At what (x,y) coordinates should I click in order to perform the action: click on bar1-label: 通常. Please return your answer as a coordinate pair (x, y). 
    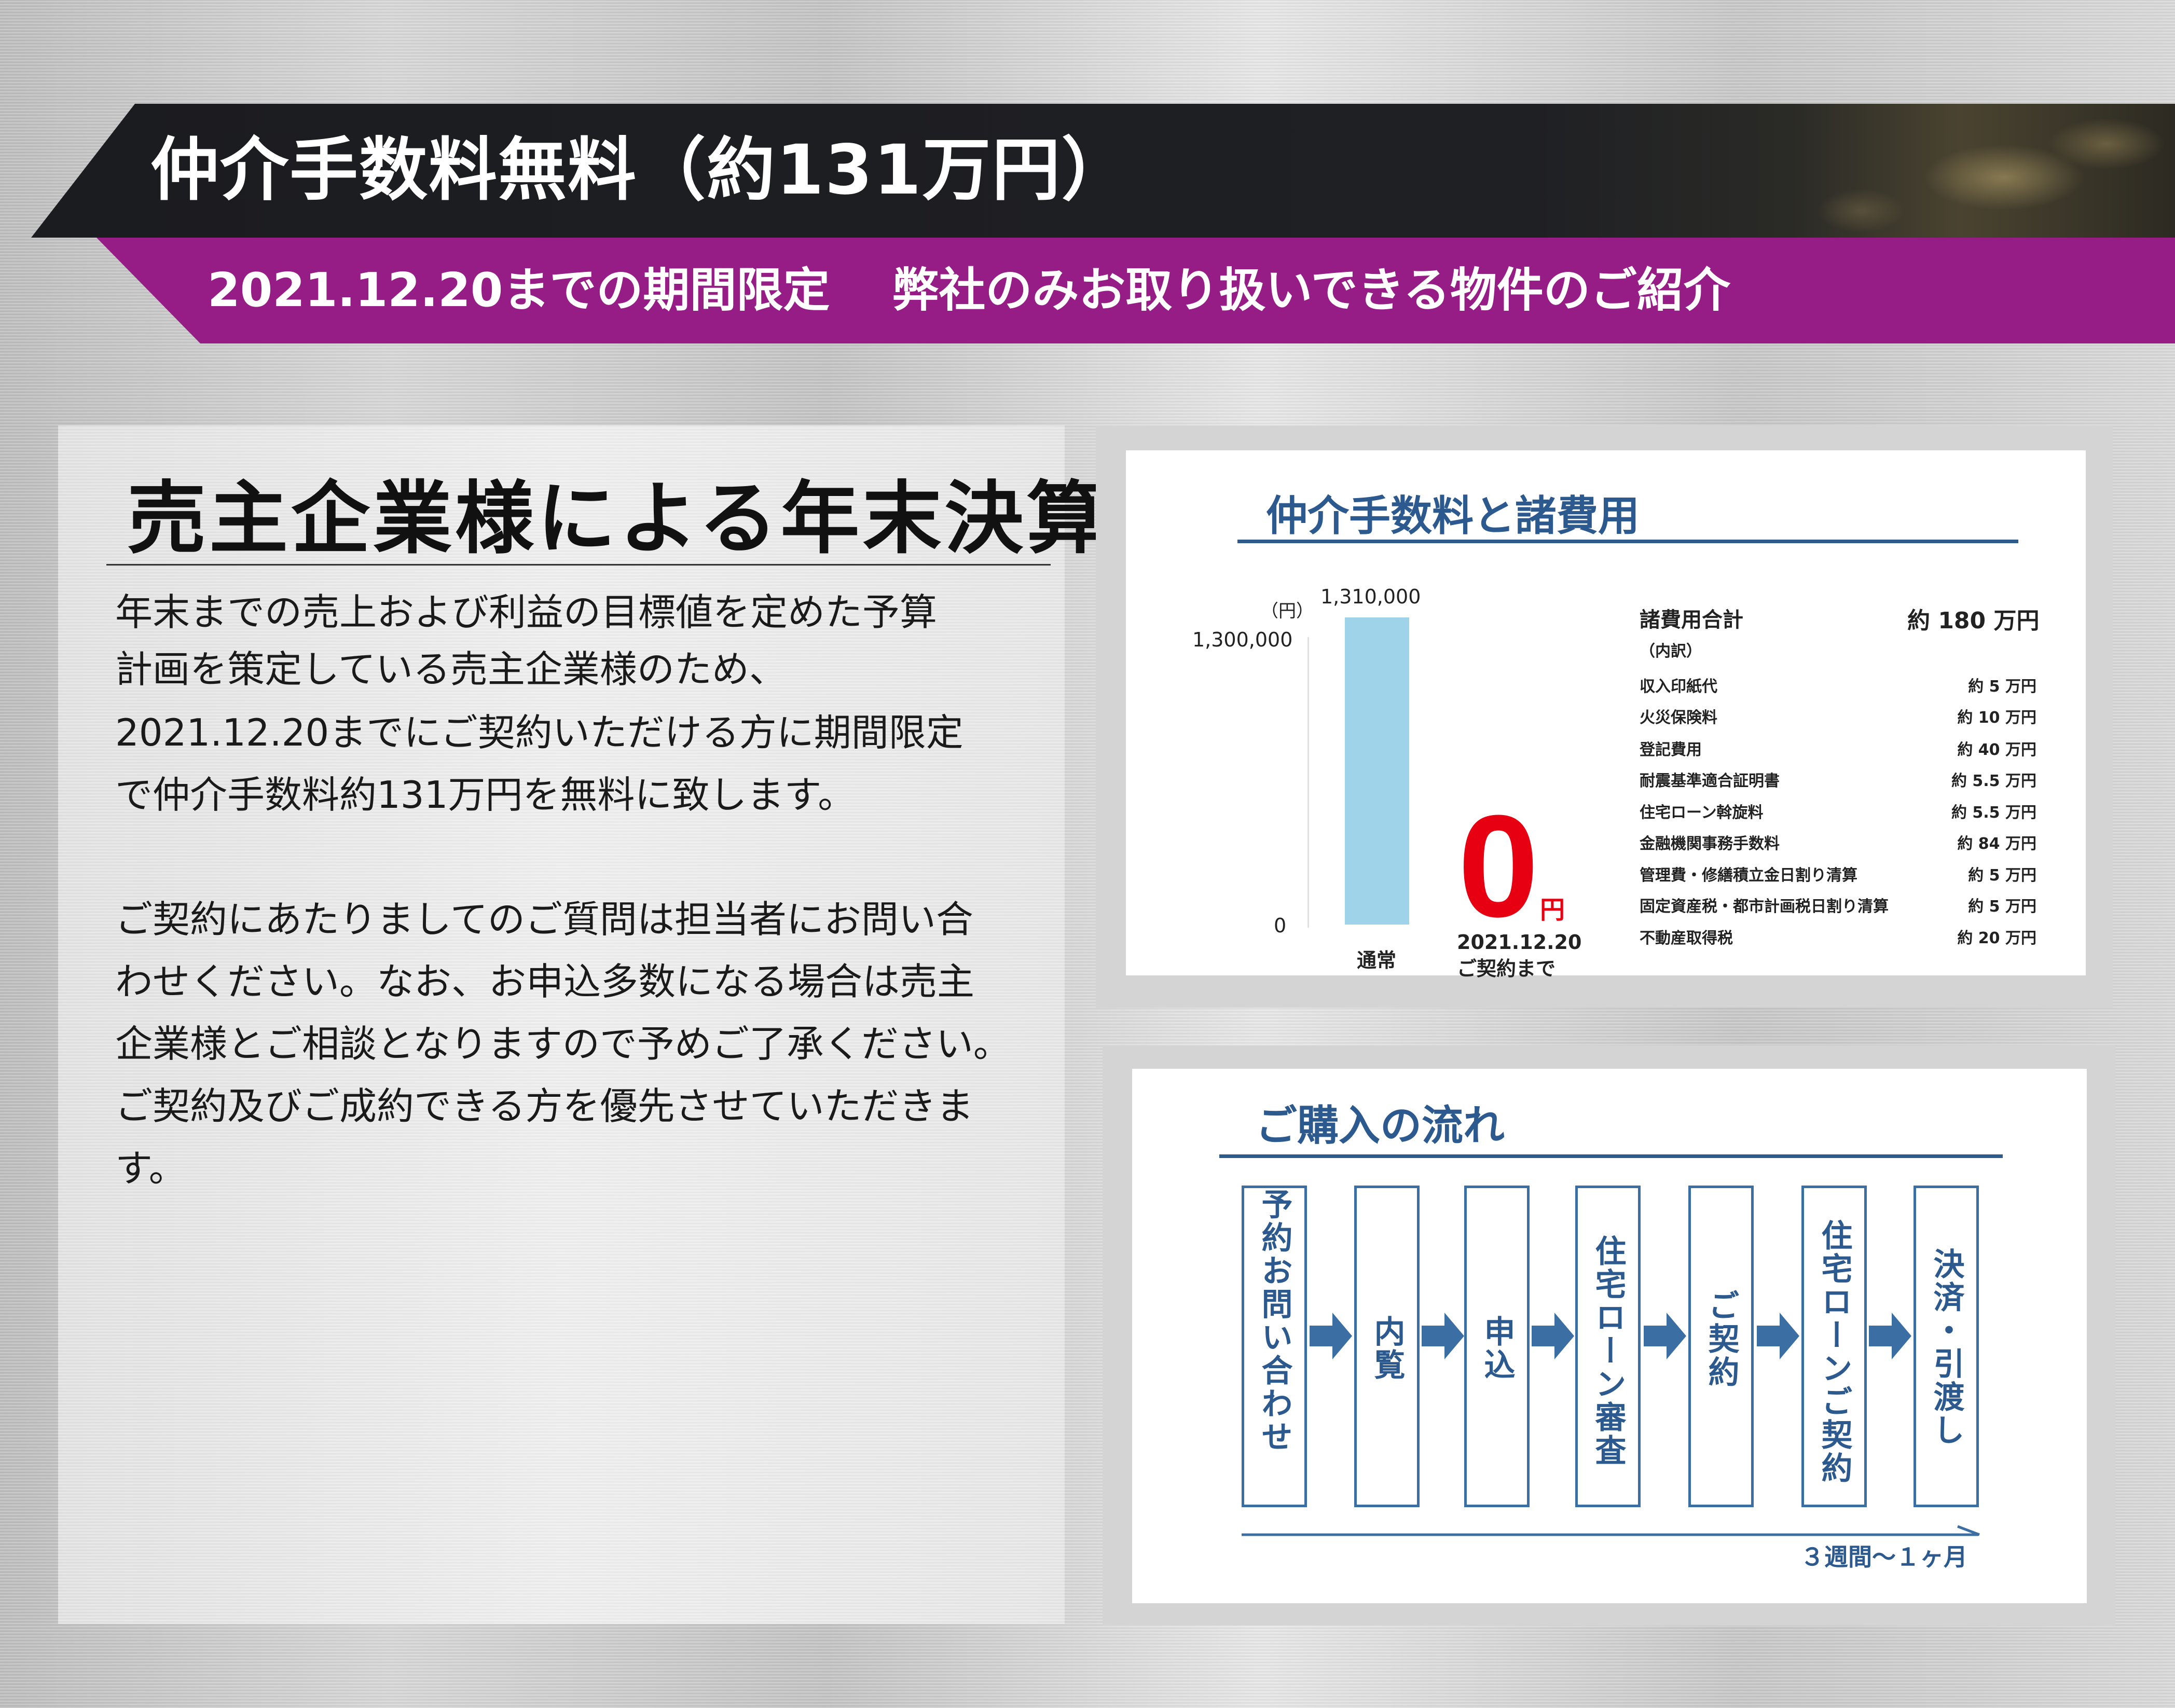
    Looking at the image, I should click on (1377, 960).